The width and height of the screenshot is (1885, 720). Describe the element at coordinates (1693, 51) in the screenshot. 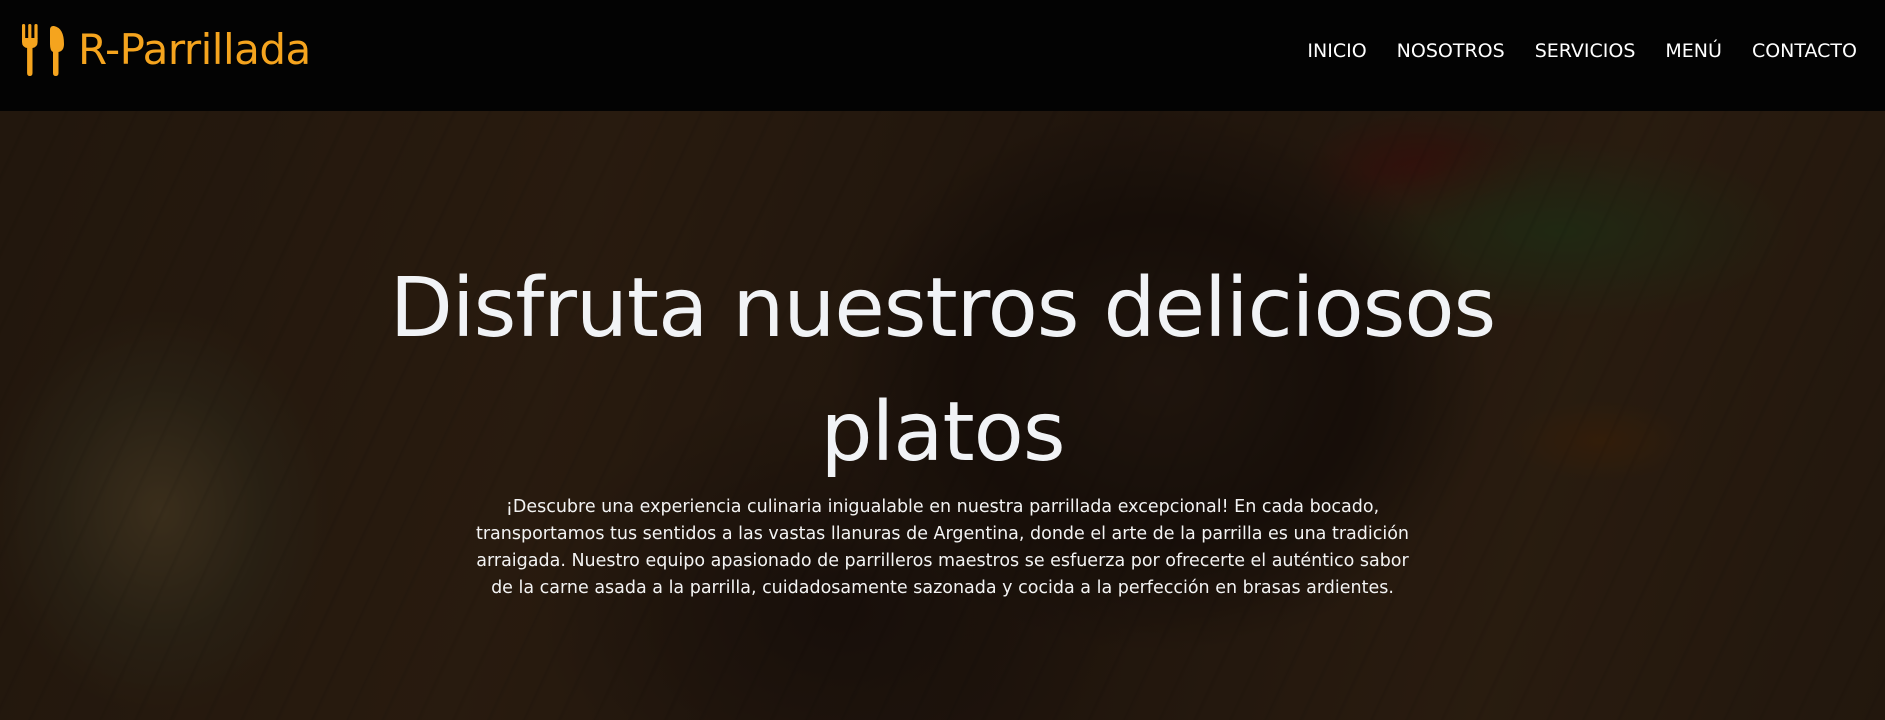

I see `nav-item-menu: MENÚ` at that location.